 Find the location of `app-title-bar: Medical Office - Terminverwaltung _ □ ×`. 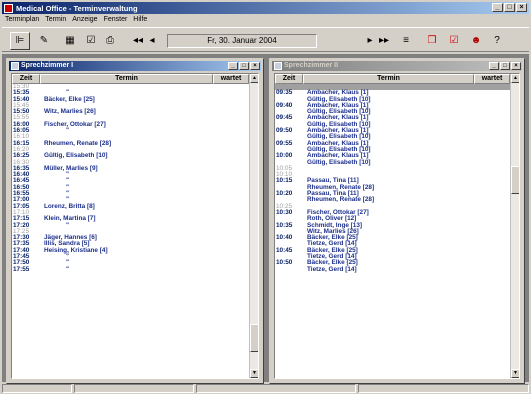

app-title-bar: Medical Office - Terminverwaltung _ □ × is located at coordinates (265, 8).